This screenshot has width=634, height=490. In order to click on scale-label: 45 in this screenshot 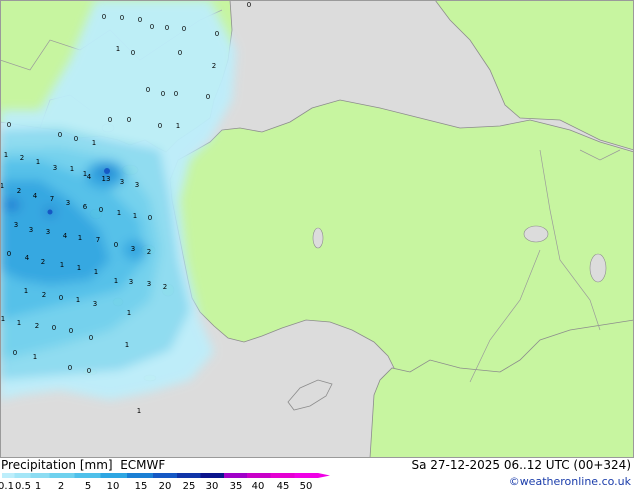, I will do `click(283, 485)`.